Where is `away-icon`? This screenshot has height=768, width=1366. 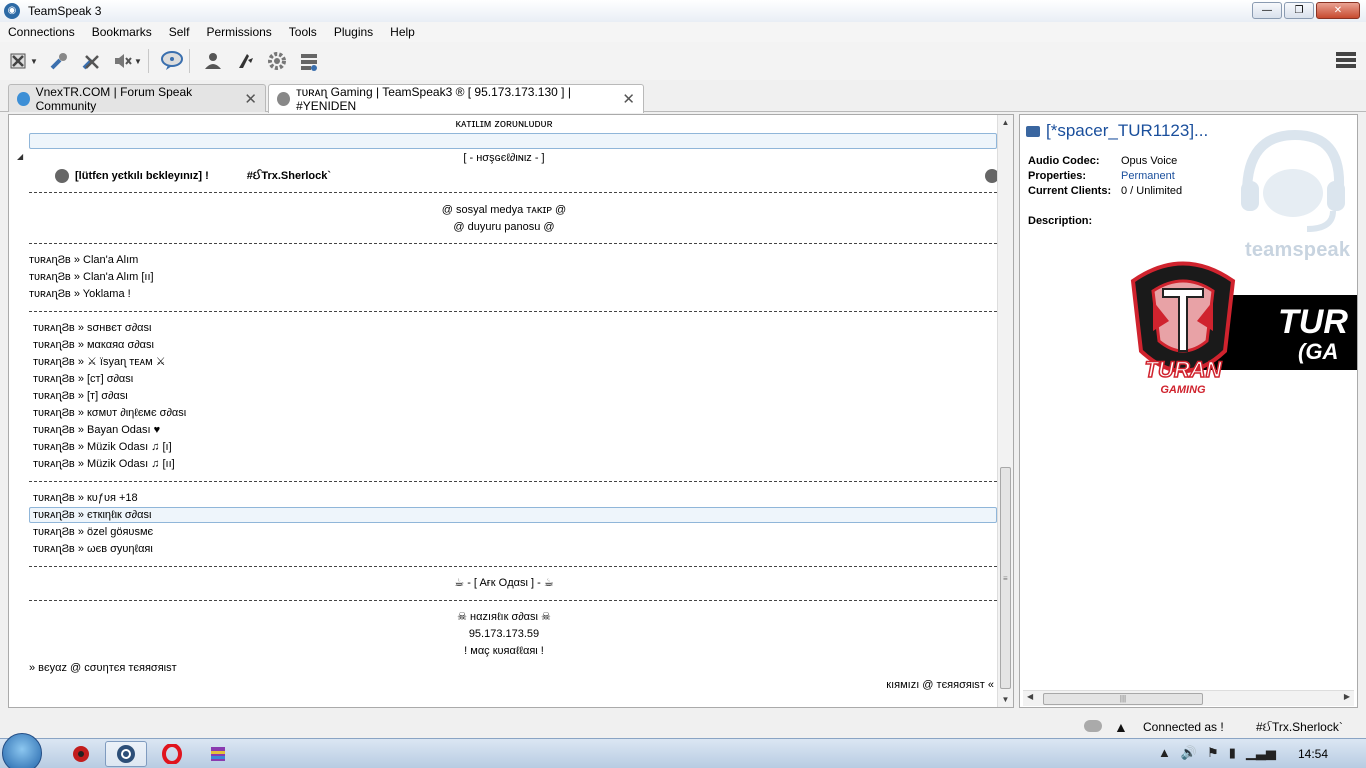 away-icon is located at coordinates (245, 61).